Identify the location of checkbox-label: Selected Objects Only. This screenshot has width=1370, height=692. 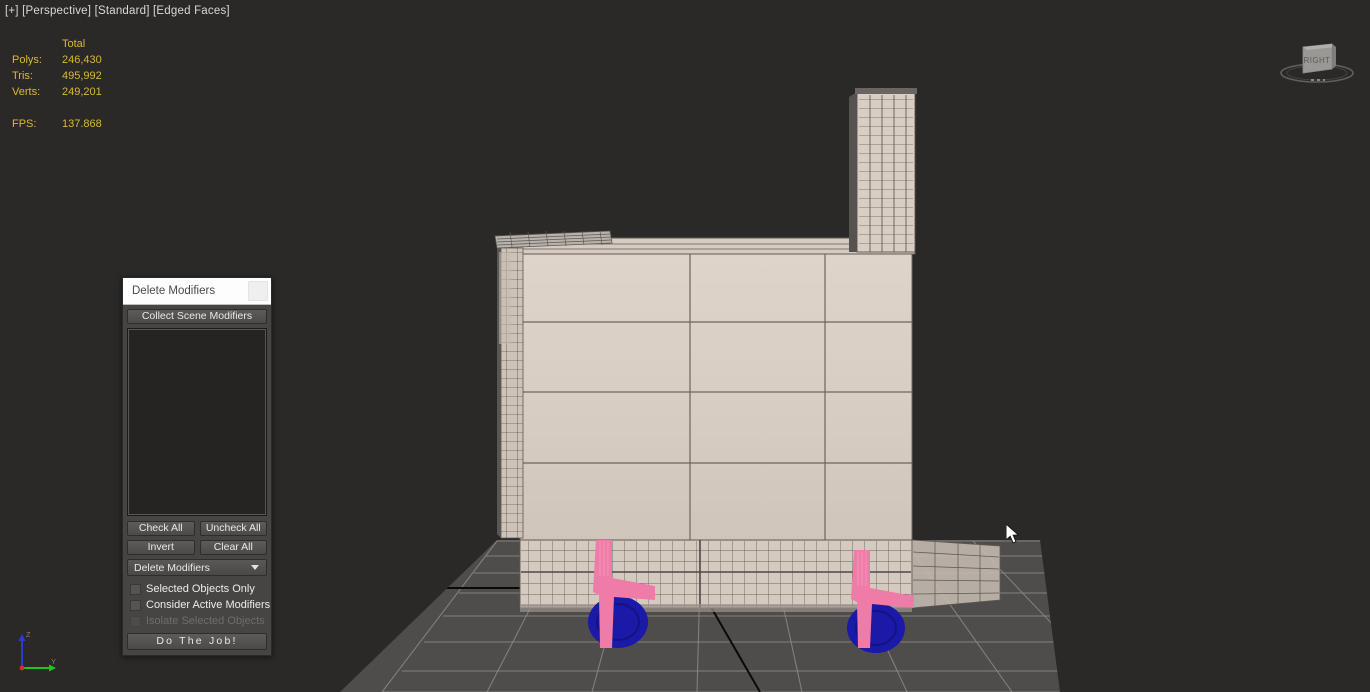
(200, 589).